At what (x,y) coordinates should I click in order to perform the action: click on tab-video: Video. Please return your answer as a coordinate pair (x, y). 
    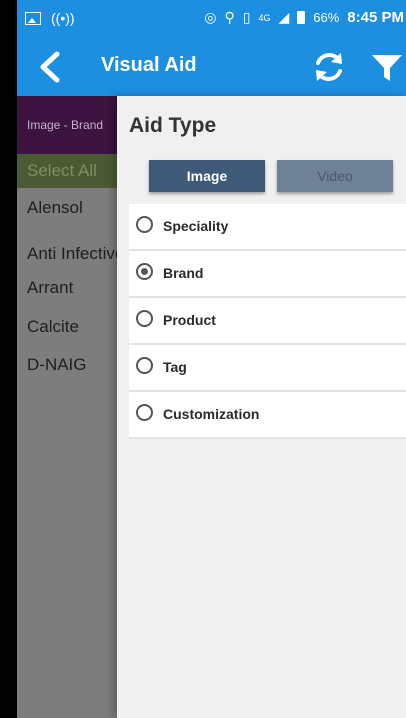
    Looking at the image, I should click on (335, 176).